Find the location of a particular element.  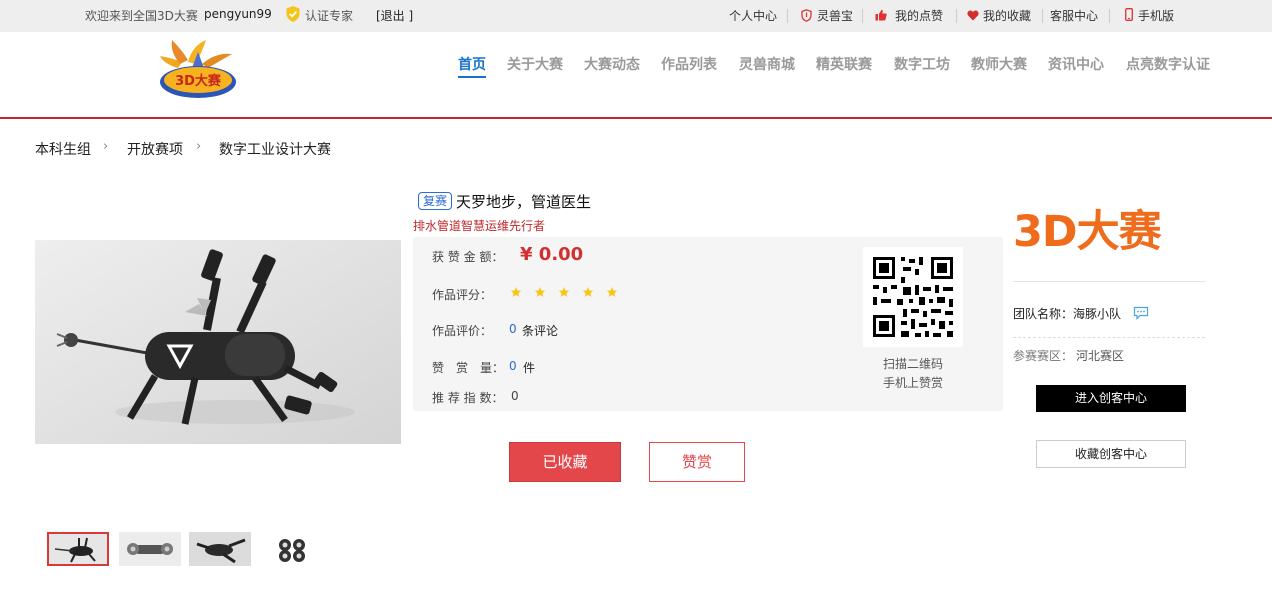

nav-news: 大赛动态 is located at coordinates (612, 64).